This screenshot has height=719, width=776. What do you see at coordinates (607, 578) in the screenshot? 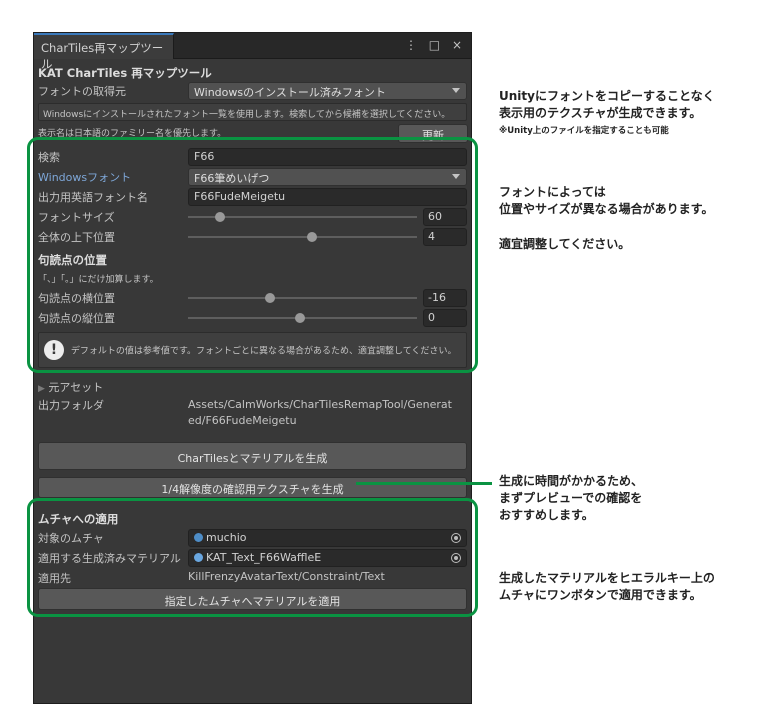
I see `note-apply-line1: 生成したマテリアルをヒエラルキー上の` at bounding box center [607, 578].